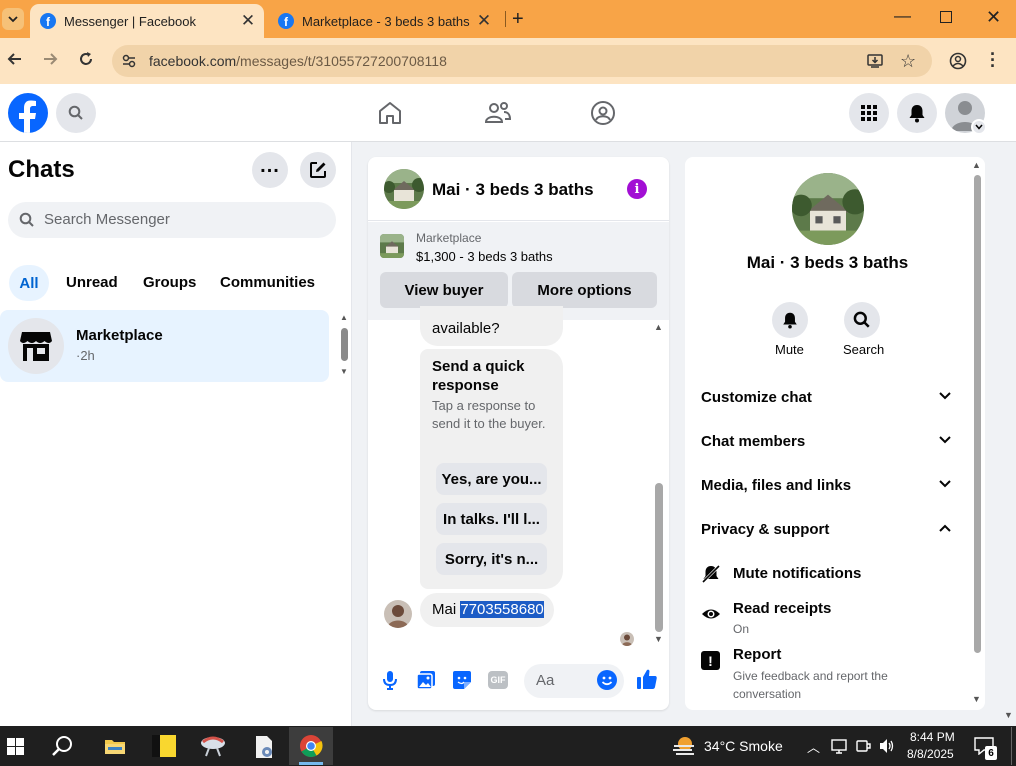 This screenshot has height=766, width=1016. I want to click on voice-clip-button, so click(390, 680).